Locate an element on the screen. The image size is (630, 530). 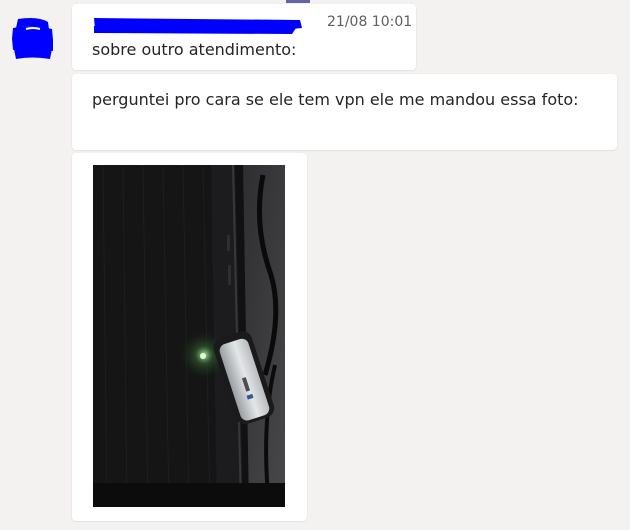
message-timestamp: 21/08 10:01 is located at coordinates (370, 22).